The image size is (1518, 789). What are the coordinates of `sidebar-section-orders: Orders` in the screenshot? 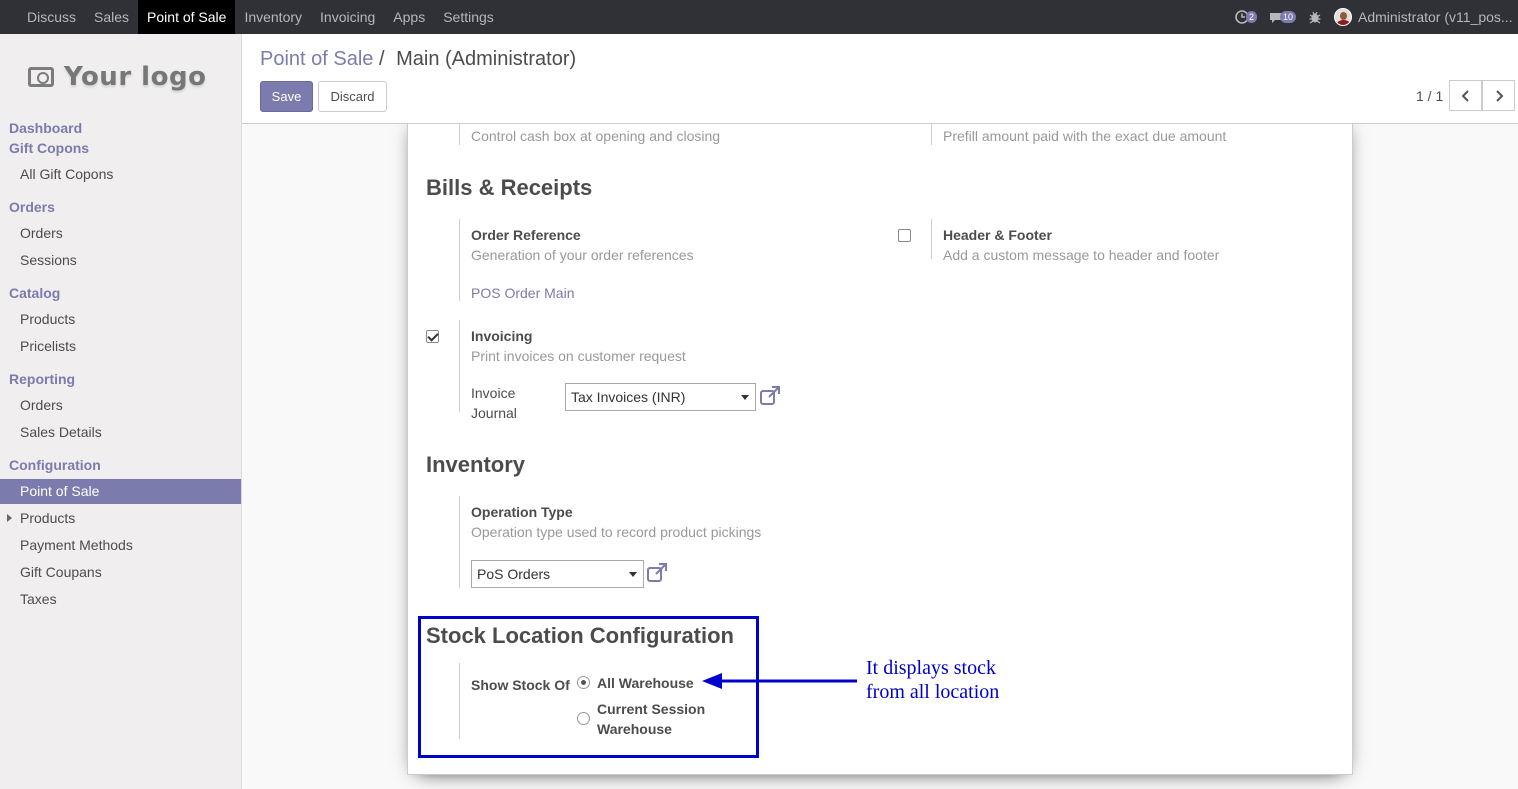 It's located at (32, 207).